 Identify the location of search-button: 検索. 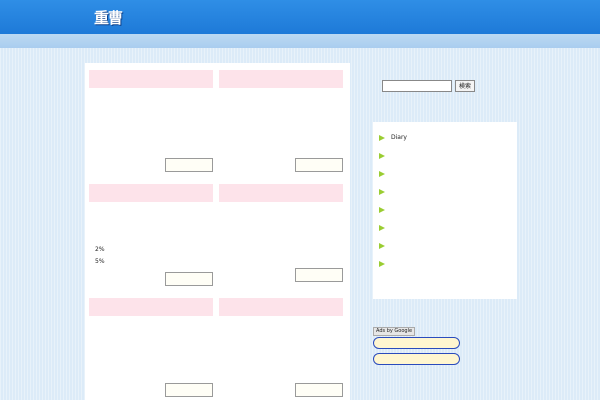
(465, 86).